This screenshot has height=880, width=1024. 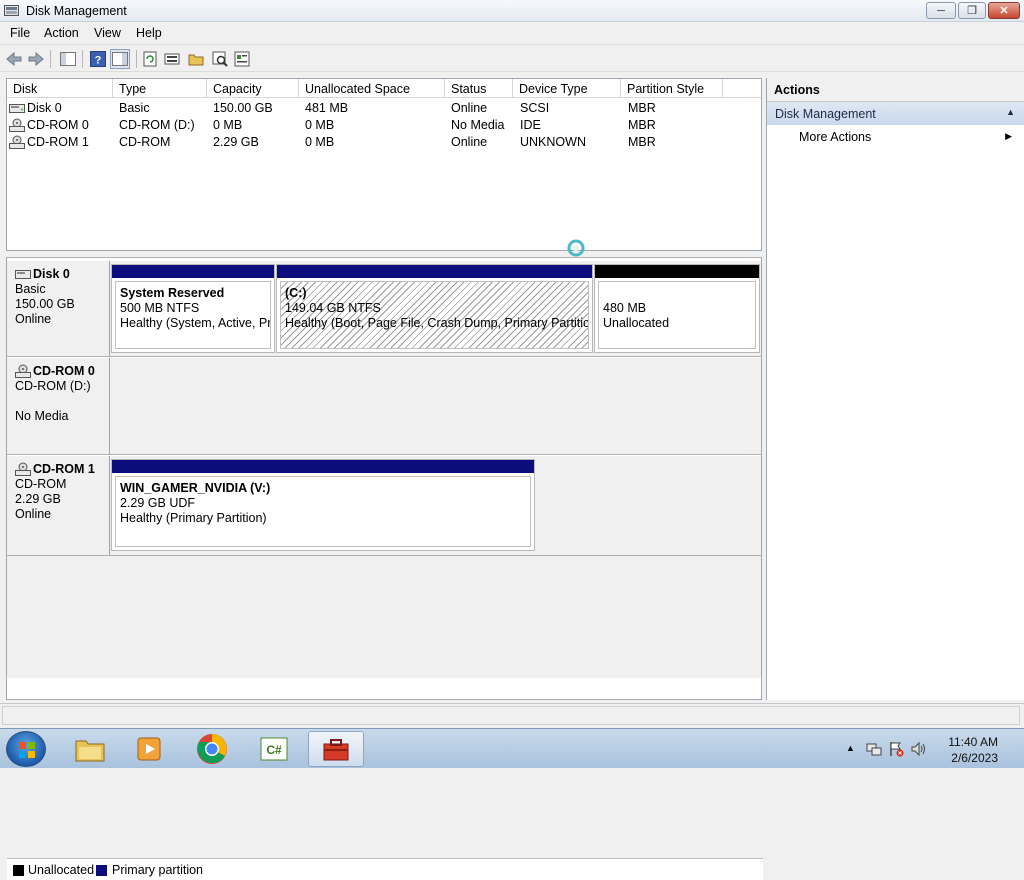 I want to click on pane-splitter, so click(x=384, y=248).